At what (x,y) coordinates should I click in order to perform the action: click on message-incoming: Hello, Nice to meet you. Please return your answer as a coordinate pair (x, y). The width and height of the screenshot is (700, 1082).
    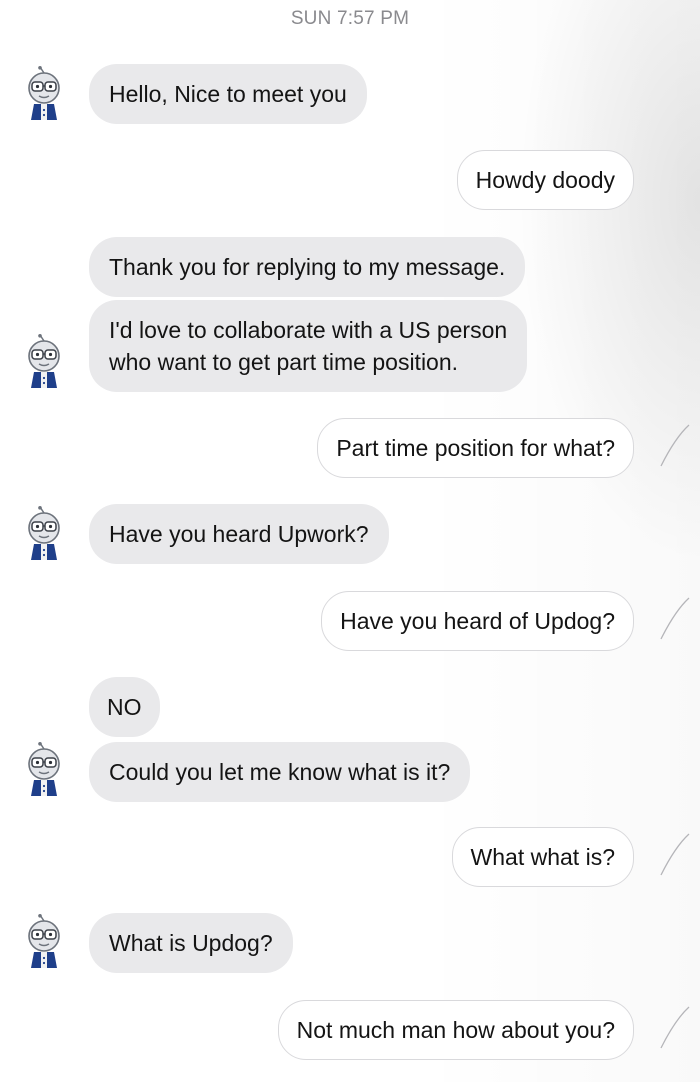
    Looking at the image, I should click on (228, 94).